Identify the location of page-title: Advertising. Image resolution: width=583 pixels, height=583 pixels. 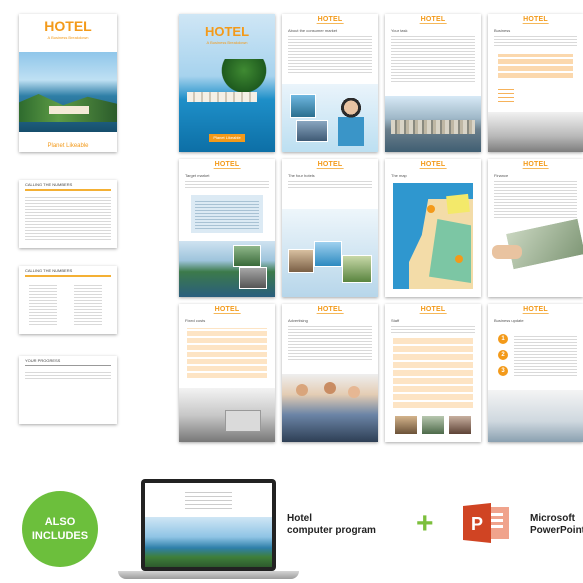
(298, 320).